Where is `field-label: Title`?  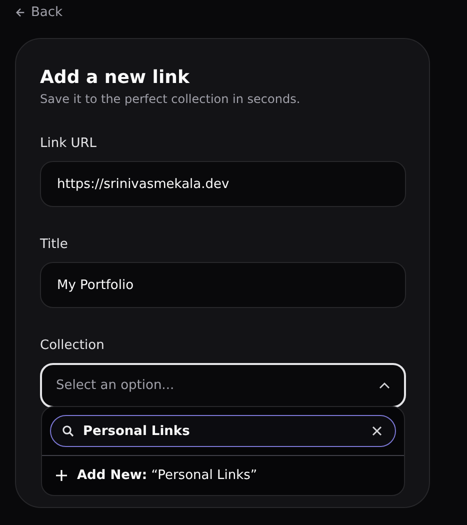
field-label: Title is located at coordinates (54, 244).